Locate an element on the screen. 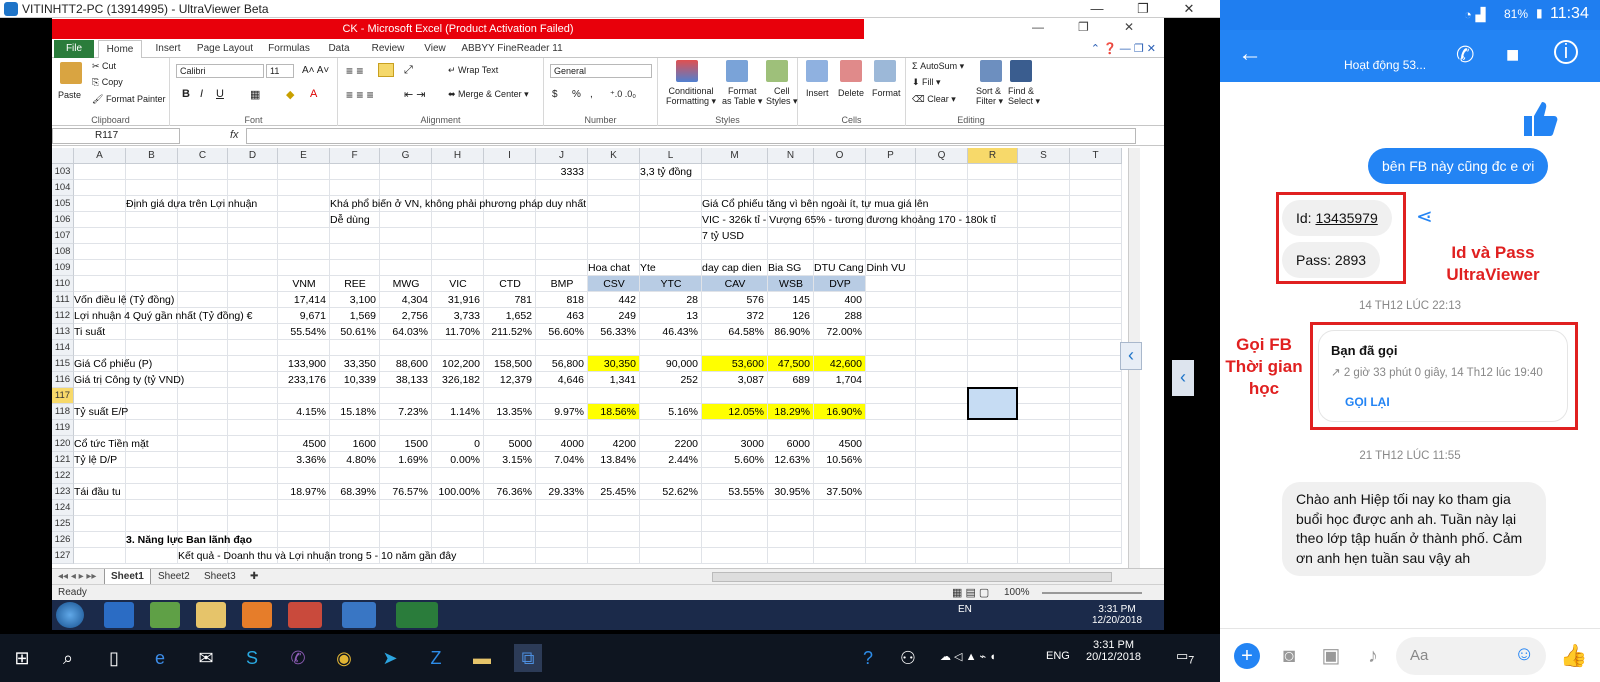 Image resolution: width=1600 pixels, height=682 pixels. conditional-formatting-button: Conditional Formatting ▾ is located at coordinates (691, 96).